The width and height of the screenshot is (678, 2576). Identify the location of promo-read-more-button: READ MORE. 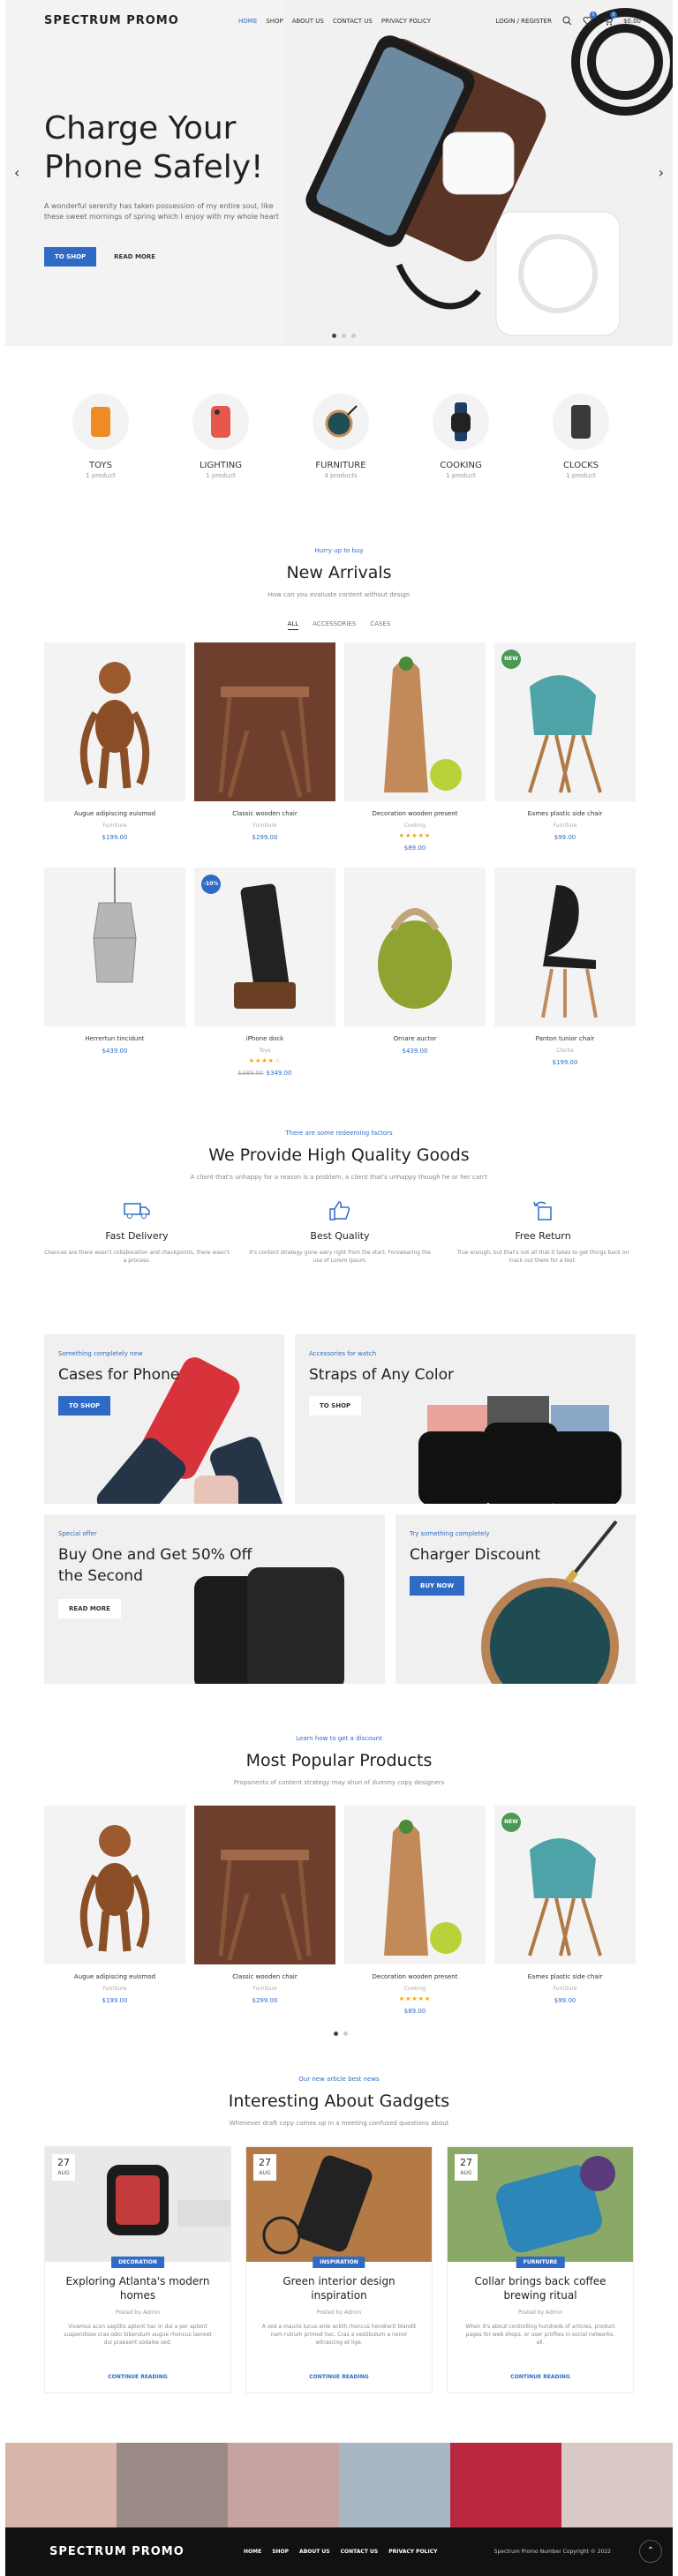
(89, 1608).